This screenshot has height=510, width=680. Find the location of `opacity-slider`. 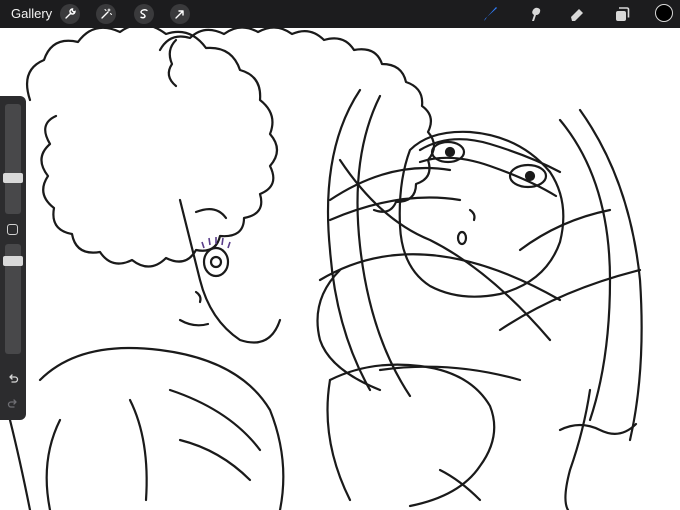

opacity-slider is located at coordinates (13, 299).